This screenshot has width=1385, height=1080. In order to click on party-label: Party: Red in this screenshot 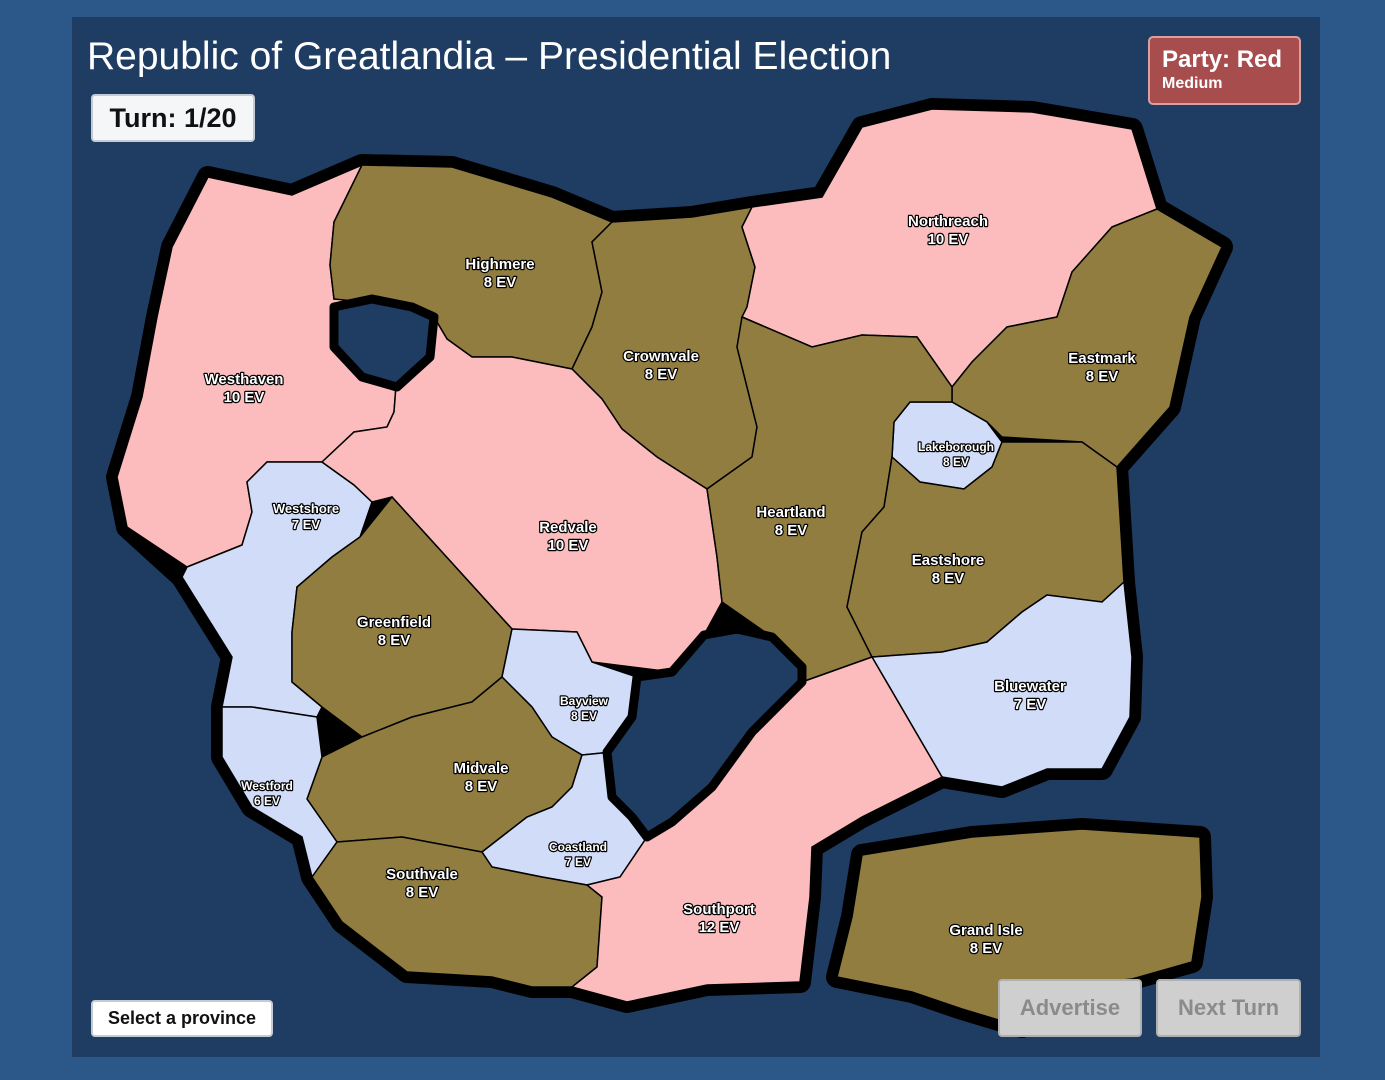, I will do `click(1222, 59)`.